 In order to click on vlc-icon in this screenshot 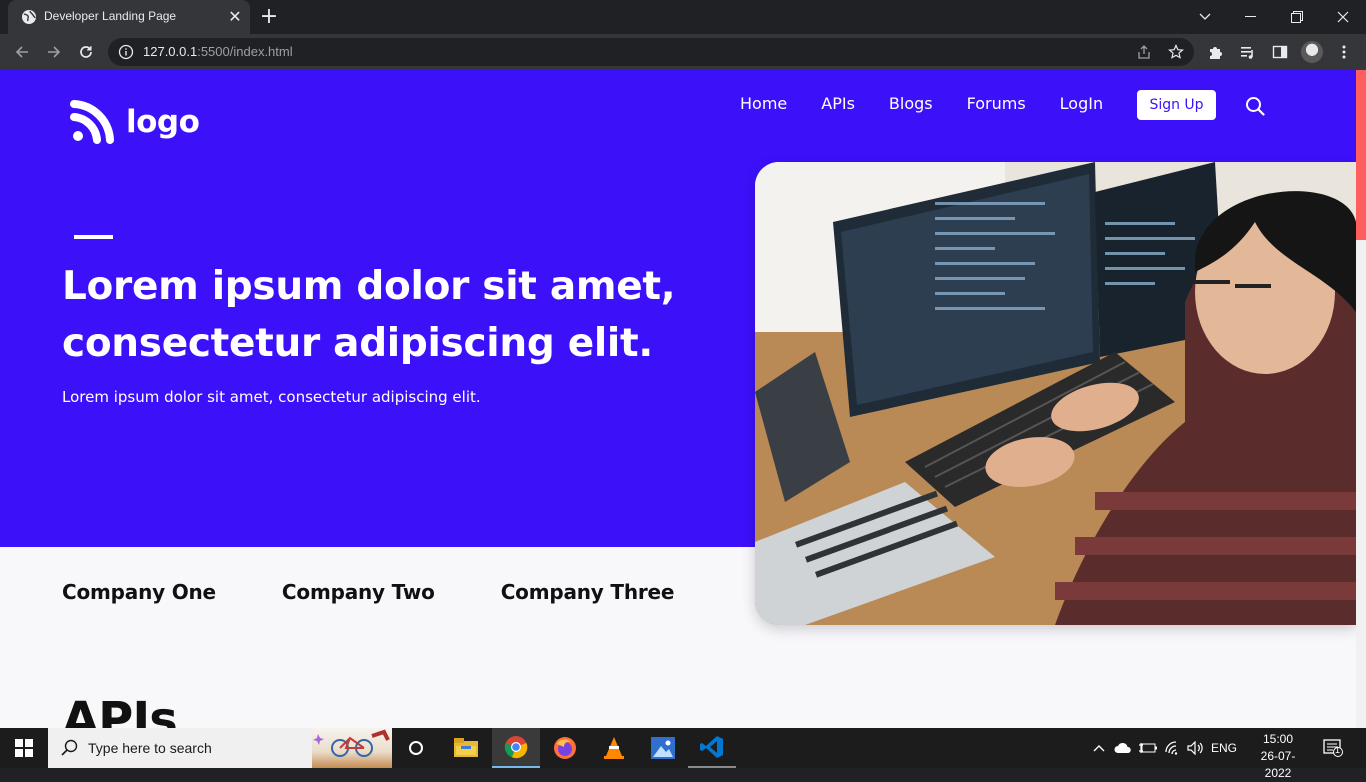, I will do `click(614, 748)`.